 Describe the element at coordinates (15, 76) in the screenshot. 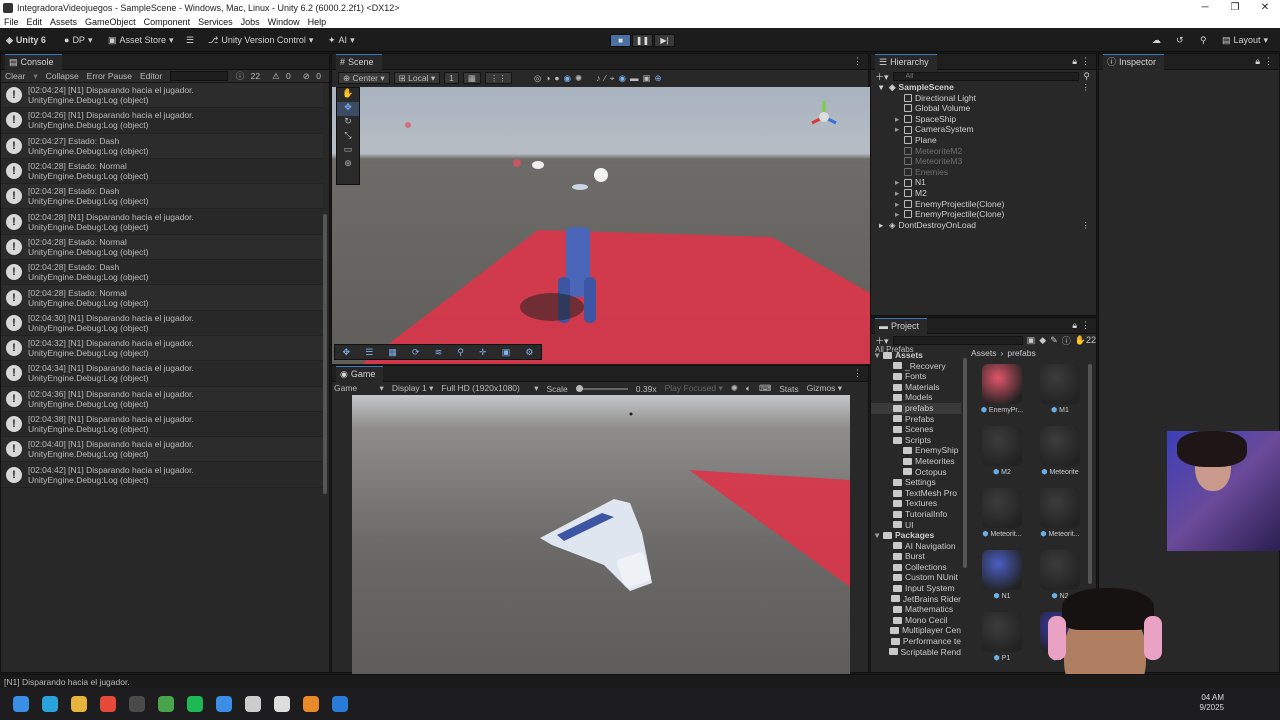

I see `clear-button: Clear` at that location.